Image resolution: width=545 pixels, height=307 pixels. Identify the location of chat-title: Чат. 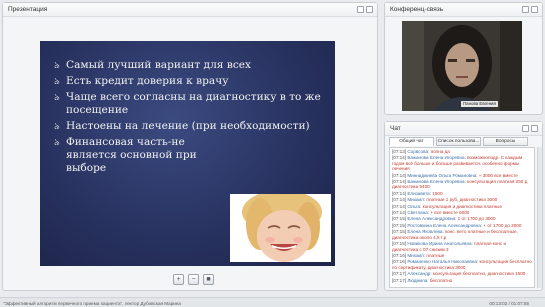
(395, 128).